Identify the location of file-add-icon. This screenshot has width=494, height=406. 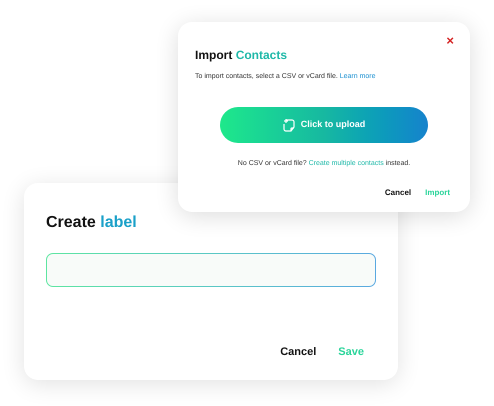
(289, 125).